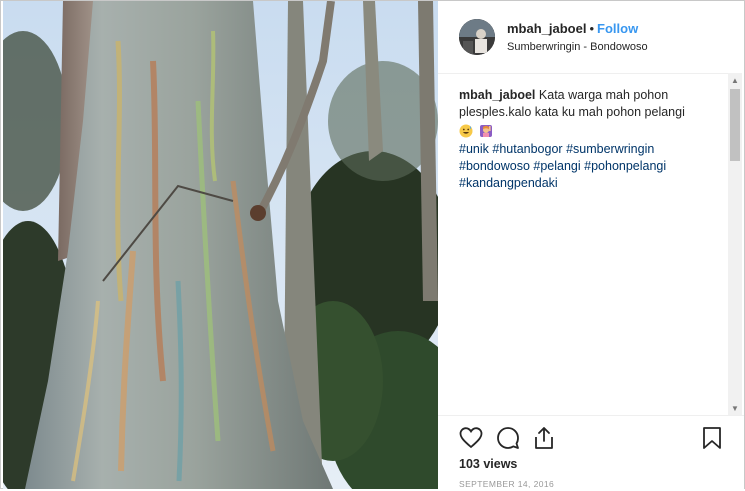  Describe the element at coordinates (617, 28) in the screenshot. I see `follow-button: Follow` at that location.